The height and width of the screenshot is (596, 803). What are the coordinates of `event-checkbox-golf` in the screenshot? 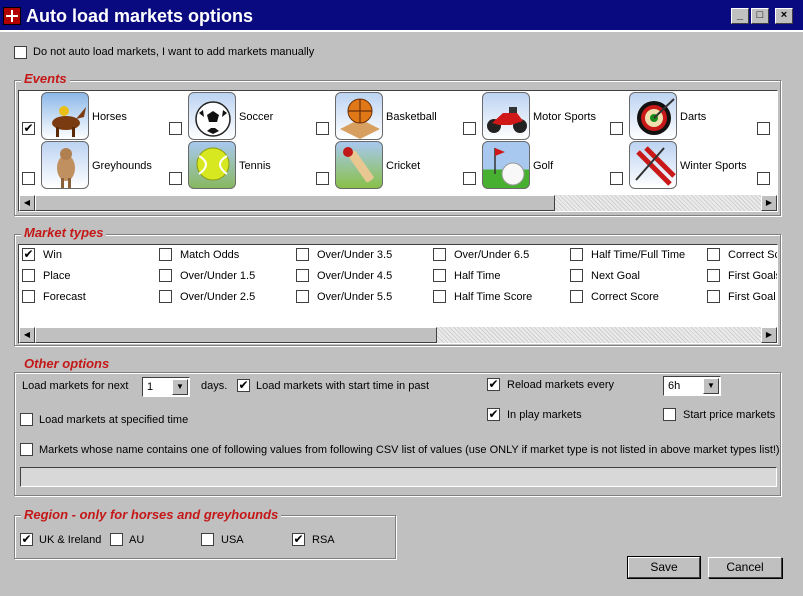 It's located at (469, 178).